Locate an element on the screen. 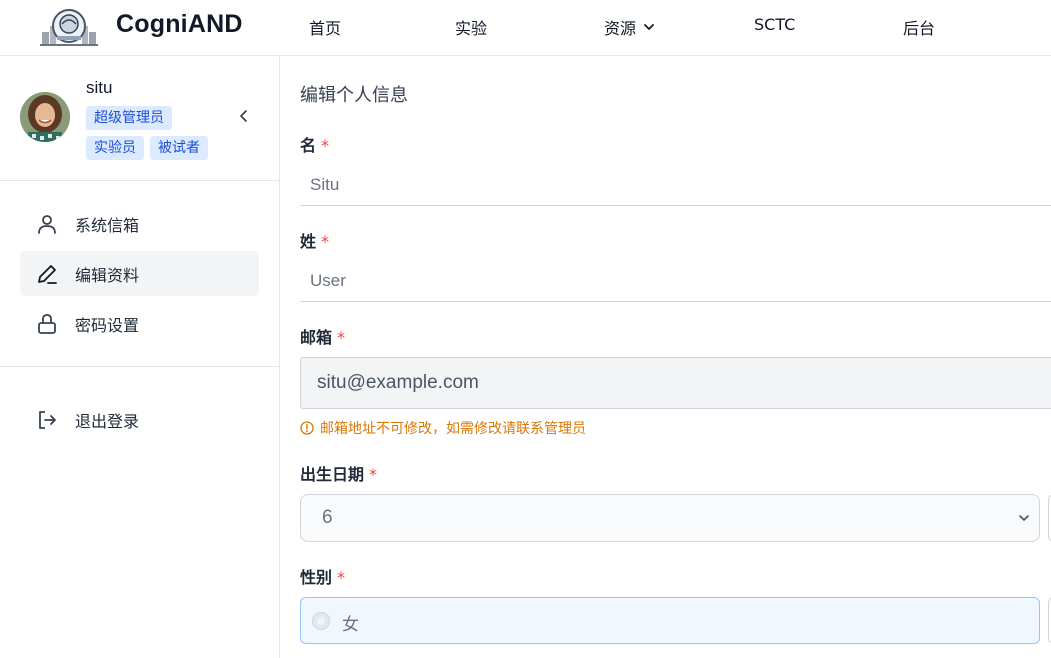  email-label-text: 邮箱 is located at coordinates (316, 337).